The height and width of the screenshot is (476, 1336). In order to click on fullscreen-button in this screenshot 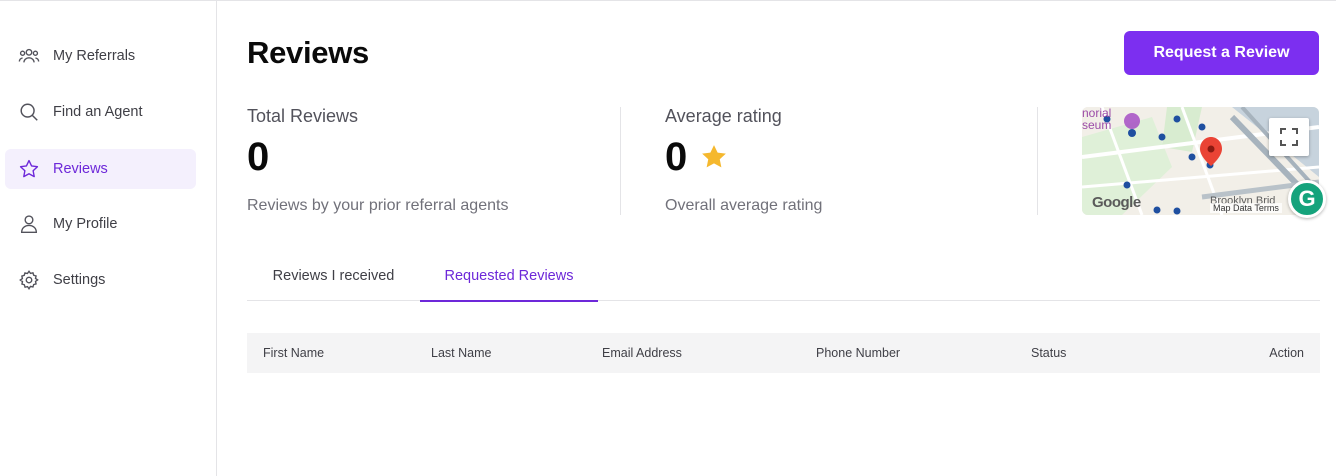, I will do `click(1289, 137)`.